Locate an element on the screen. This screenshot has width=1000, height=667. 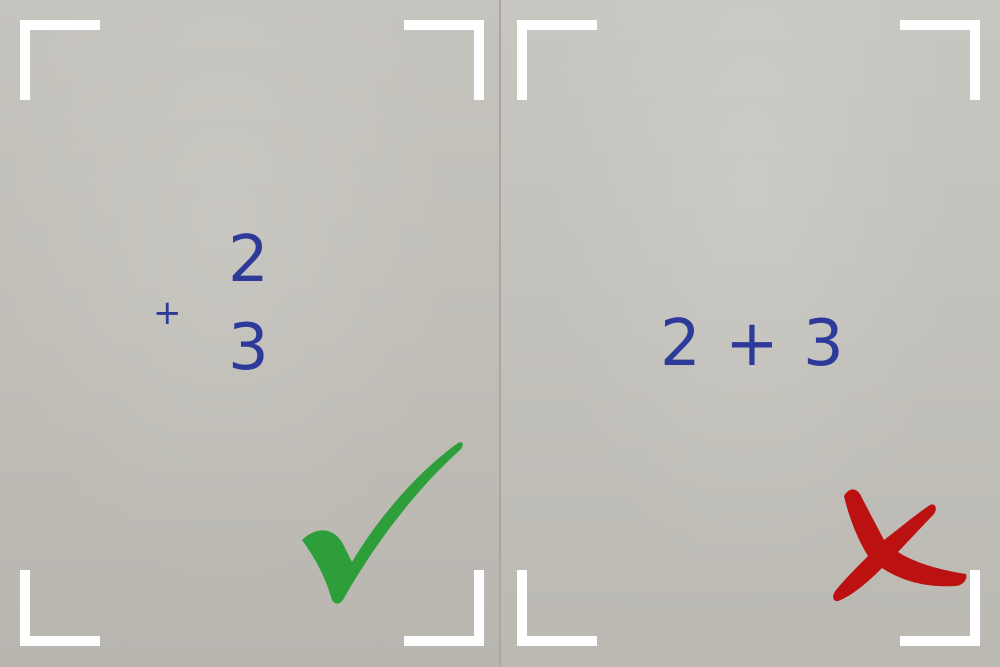
checkmark-icon is located at coordinates (382, 523).